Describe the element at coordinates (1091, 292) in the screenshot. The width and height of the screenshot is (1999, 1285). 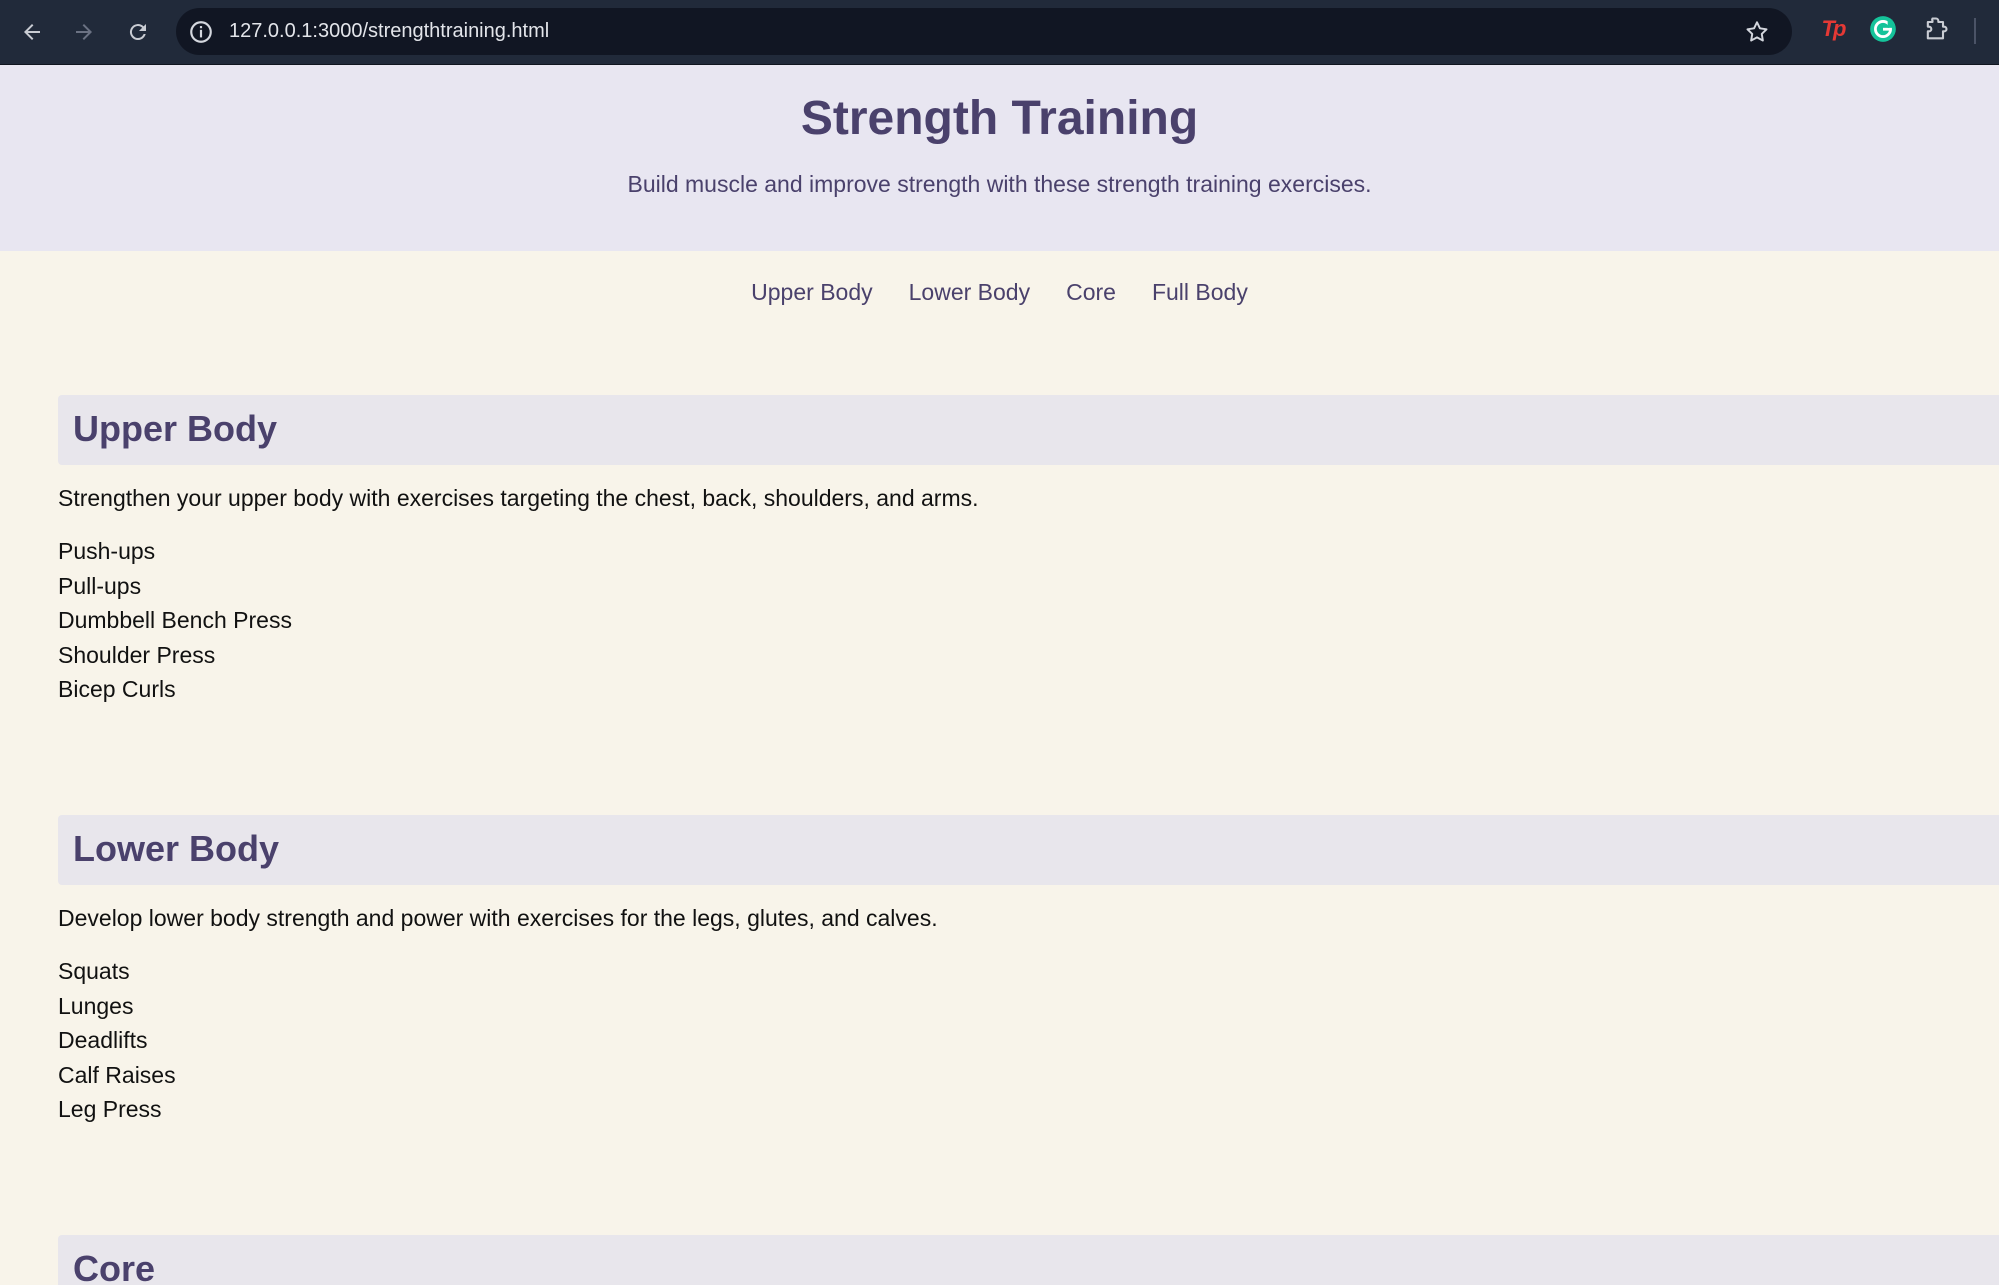
I see `nav-link-core: Core` at that location.